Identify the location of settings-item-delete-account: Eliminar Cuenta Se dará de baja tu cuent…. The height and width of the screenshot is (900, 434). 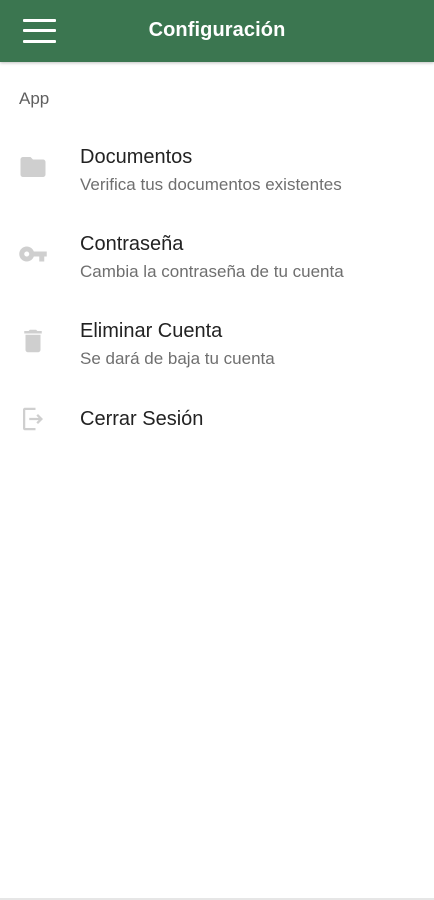
(217, 346).